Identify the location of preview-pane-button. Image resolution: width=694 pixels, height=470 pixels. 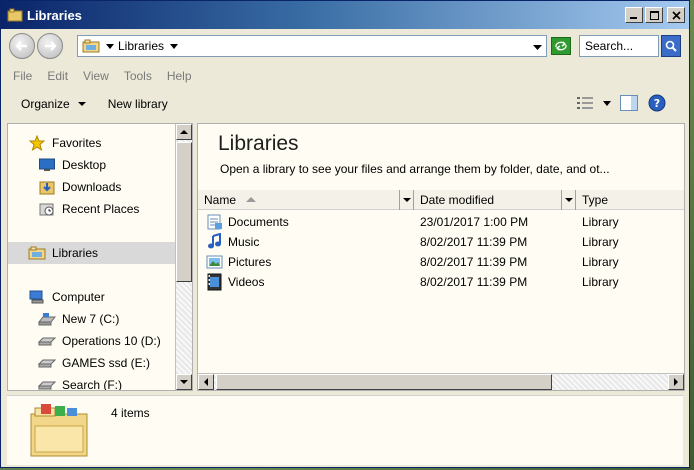
(629, 103).